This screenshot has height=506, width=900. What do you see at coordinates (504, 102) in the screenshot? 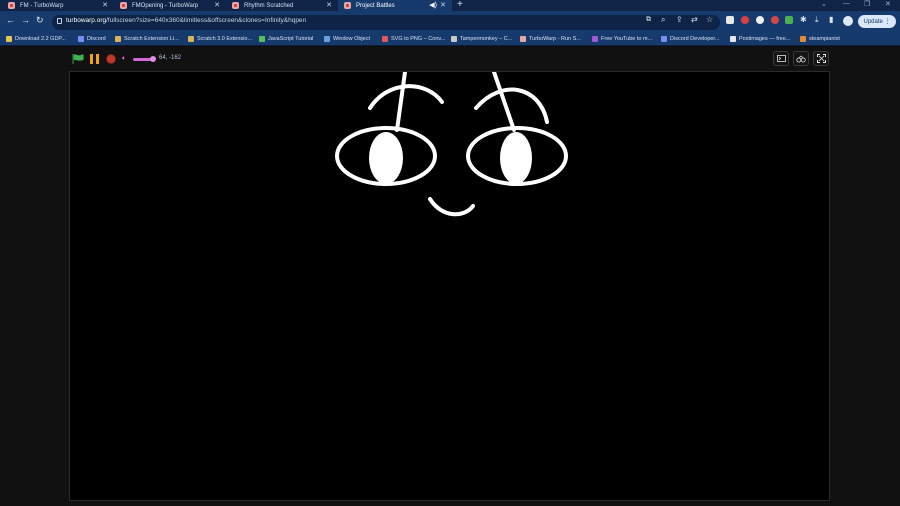
I see `right-antenna-line` at bounding box center [504, 102].